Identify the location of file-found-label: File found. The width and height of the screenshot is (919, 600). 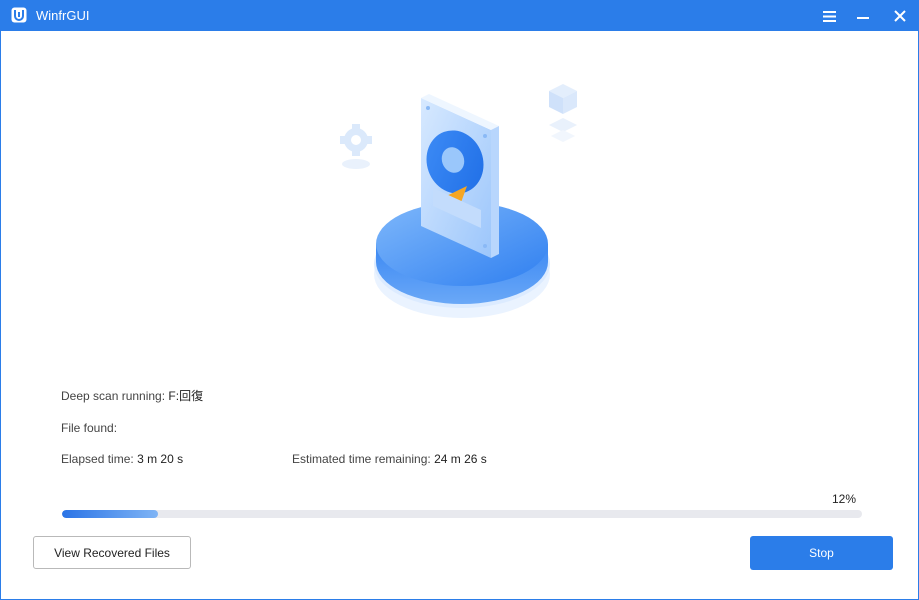
(87, 428).